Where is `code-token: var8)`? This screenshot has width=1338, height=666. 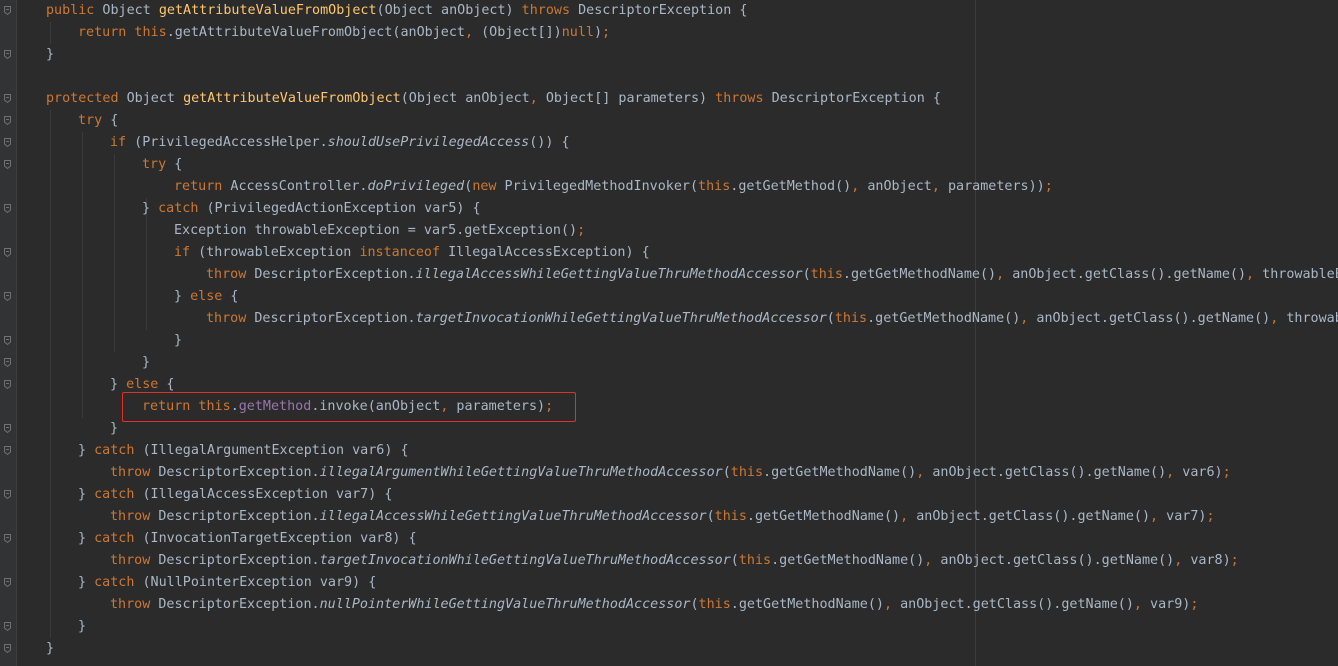 code-token: var8) is located at coordinates (1206, 560).